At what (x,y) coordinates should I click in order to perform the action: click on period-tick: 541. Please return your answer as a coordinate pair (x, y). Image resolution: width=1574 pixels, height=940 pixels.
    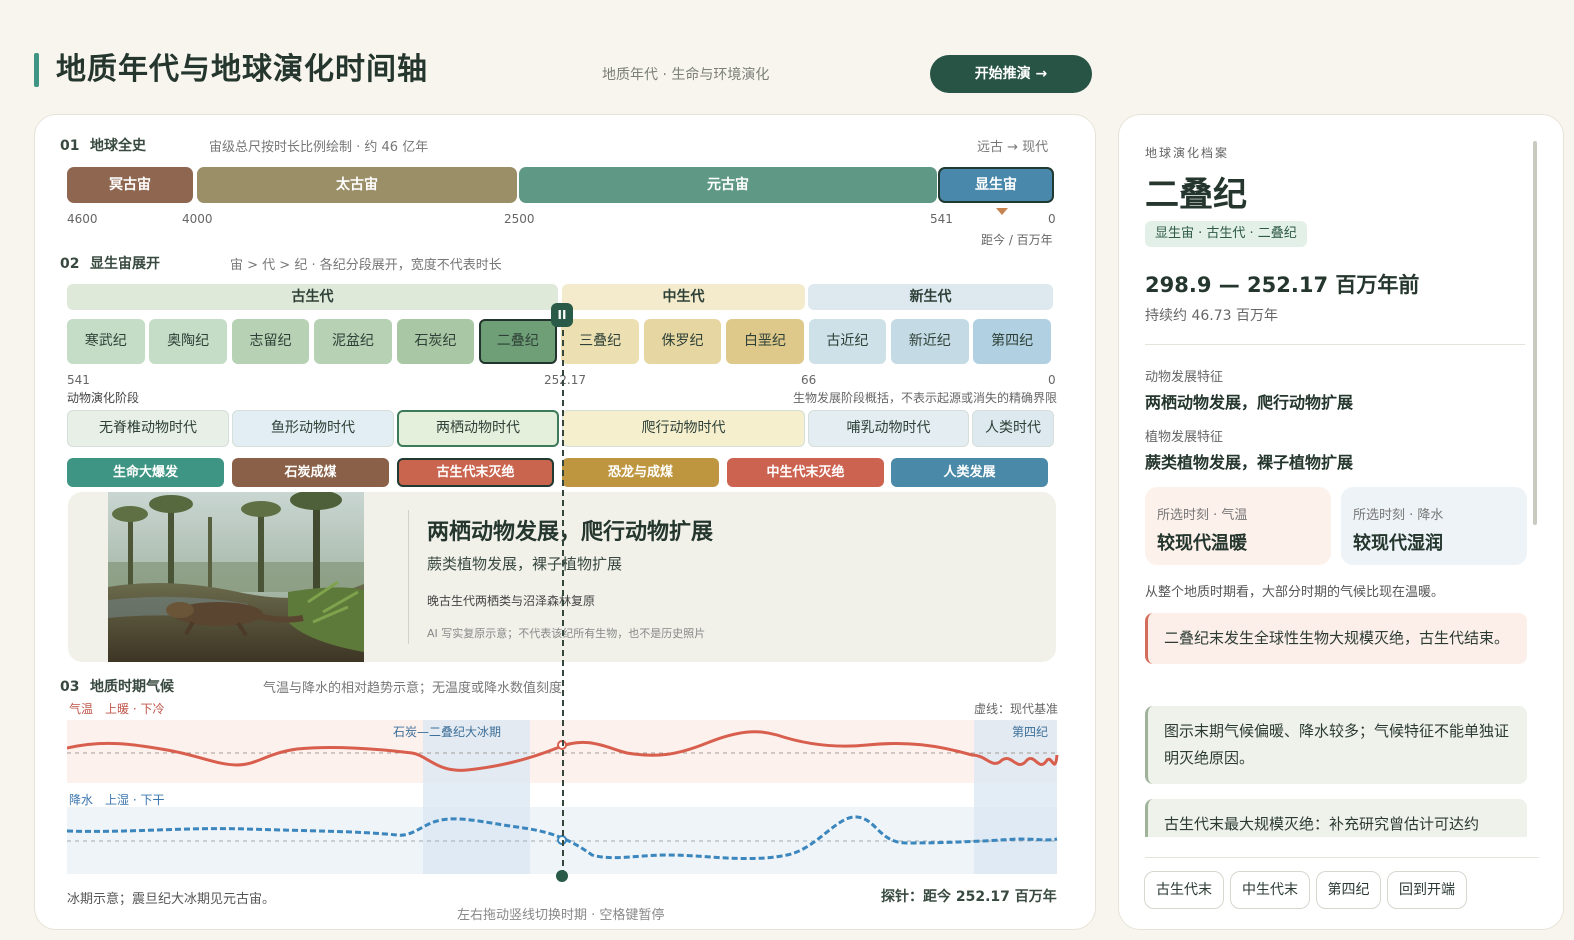
    Looking at the image, I should click on (78, 380).